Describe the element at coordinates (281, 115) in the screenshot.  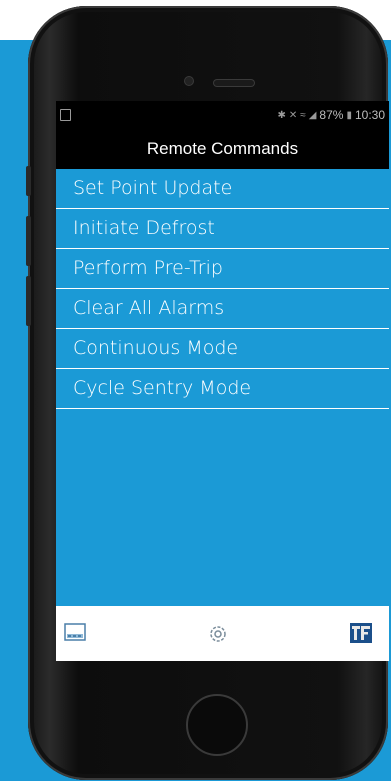
I see `bluetooth-icon: ✱` at that location.